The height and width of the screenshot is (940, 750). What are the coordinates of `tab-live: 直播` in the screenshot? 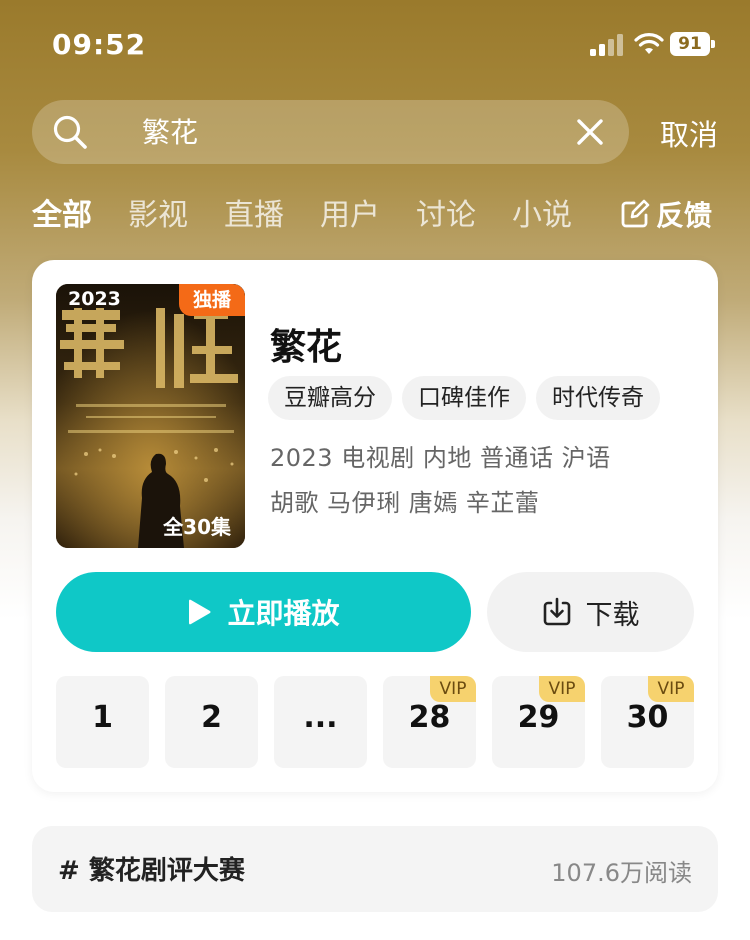 It's located at (254, 212).